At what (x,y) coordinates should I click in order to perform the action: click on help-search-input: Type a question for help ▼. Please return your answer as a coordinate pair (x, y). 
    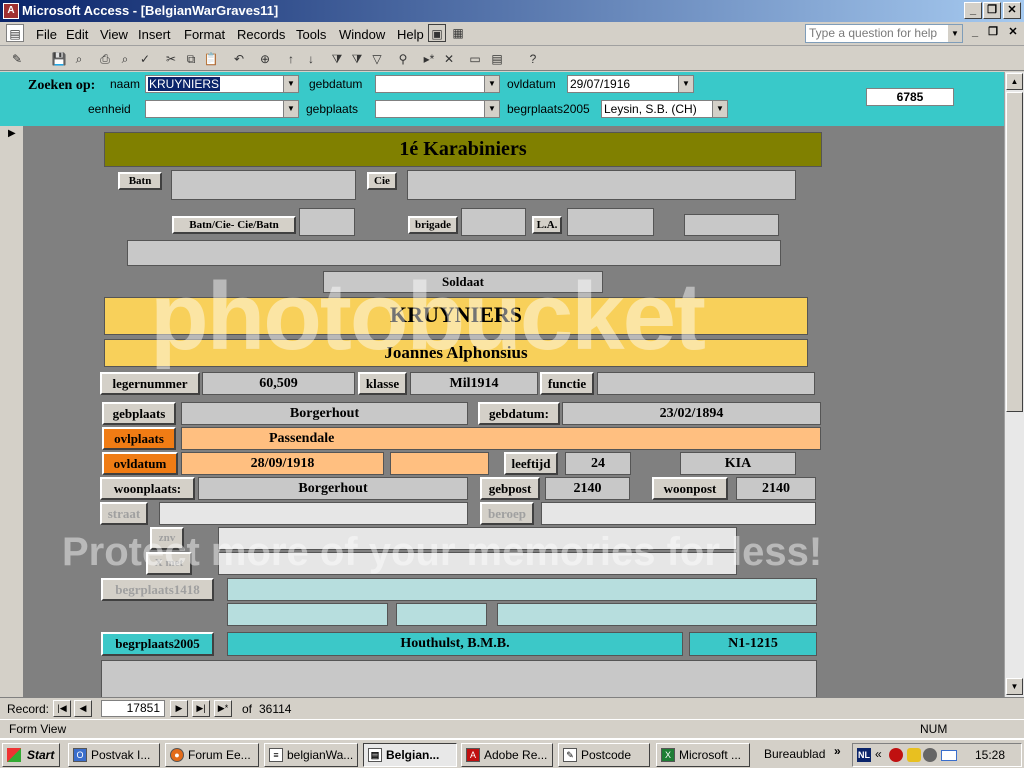
    Looking at the image, I should click on (884, 33).